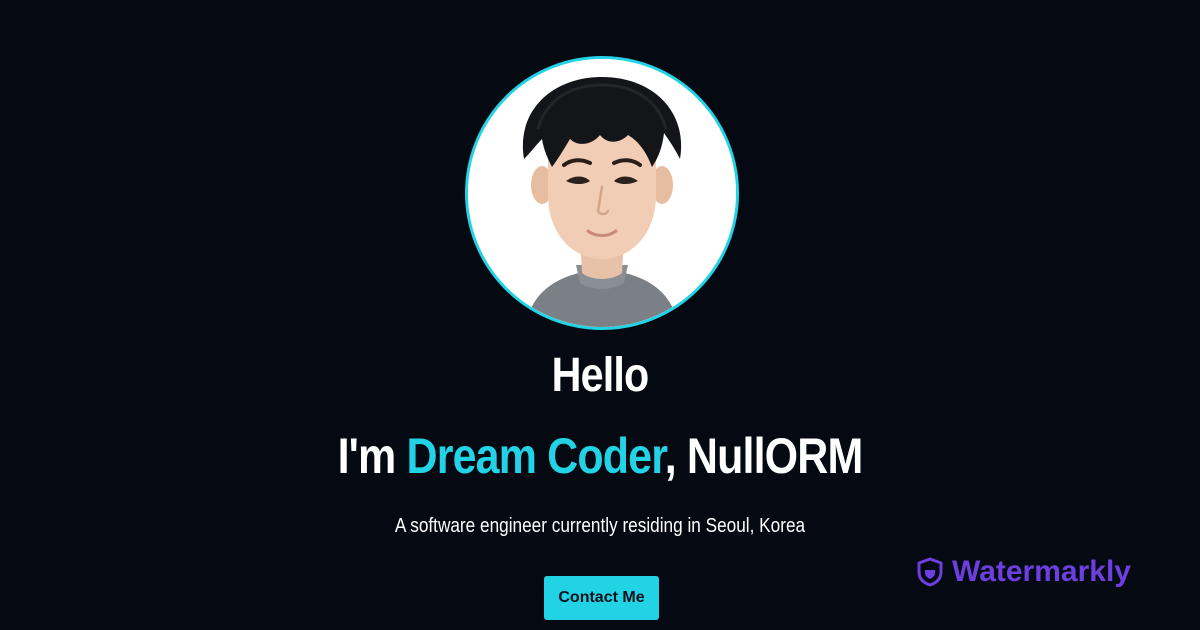  What do you see at coordinates (930, 572) in the screenshot?
I see `shield-icon` at bounding box center [930, 572].